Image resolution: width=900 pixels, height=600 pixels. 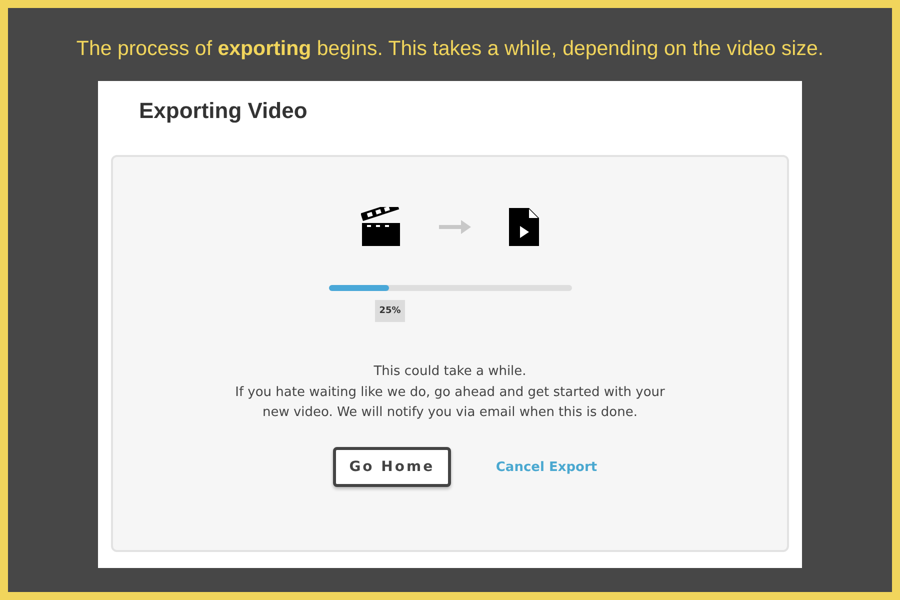 What do you see at coordinates (450, 371) in the screenshot?
I see `message-title: This could take a while.` at bounding box center [450, 371].